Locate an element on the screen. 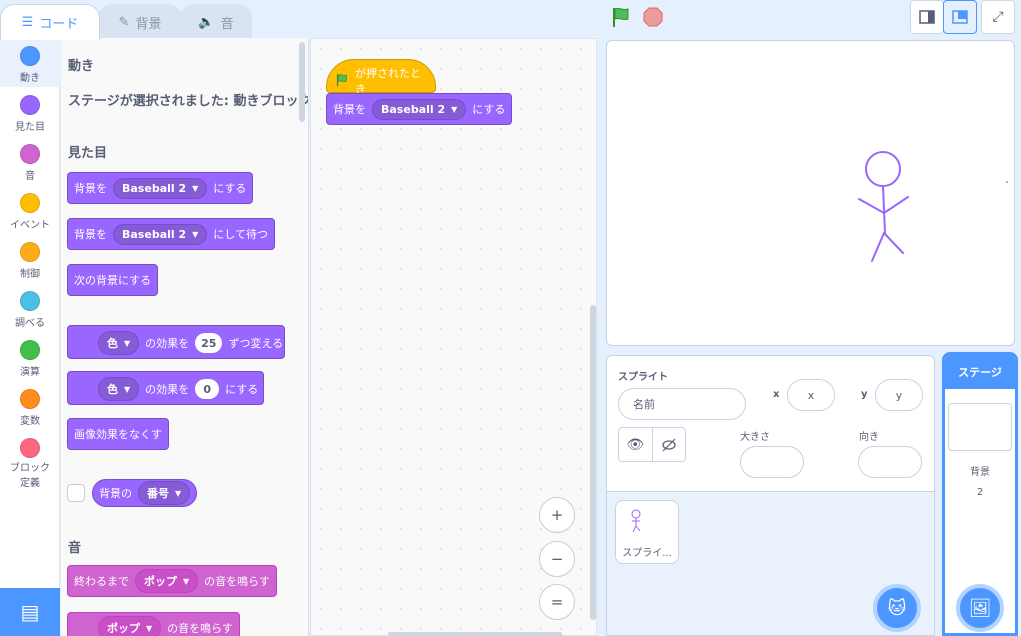 This screenshot has width=1021, height=636. script-scrollbar-horizontal is located at coordinates (475, 634).